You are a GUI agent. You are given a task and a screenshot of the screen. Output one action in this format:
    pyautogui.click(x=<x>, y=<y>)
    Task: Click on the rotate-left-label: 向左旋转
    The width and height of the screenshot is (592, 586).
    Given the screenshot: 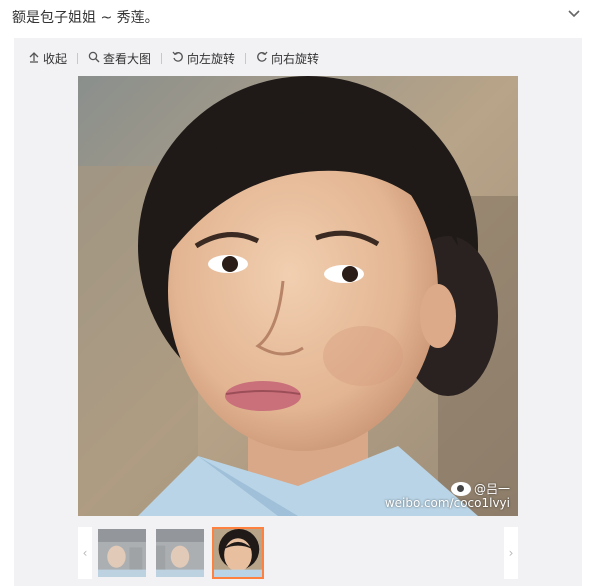 What is the action you would take?
    pyautogui.click(x=211, y=58)
    